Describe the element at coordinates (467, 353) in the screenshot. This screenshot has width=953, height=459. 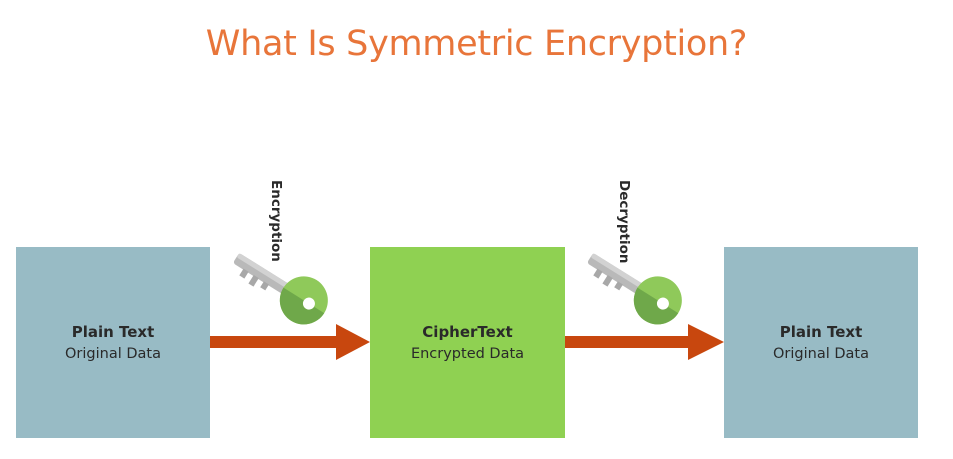
I see `box-subtitle: Encrypted Data` at that location.